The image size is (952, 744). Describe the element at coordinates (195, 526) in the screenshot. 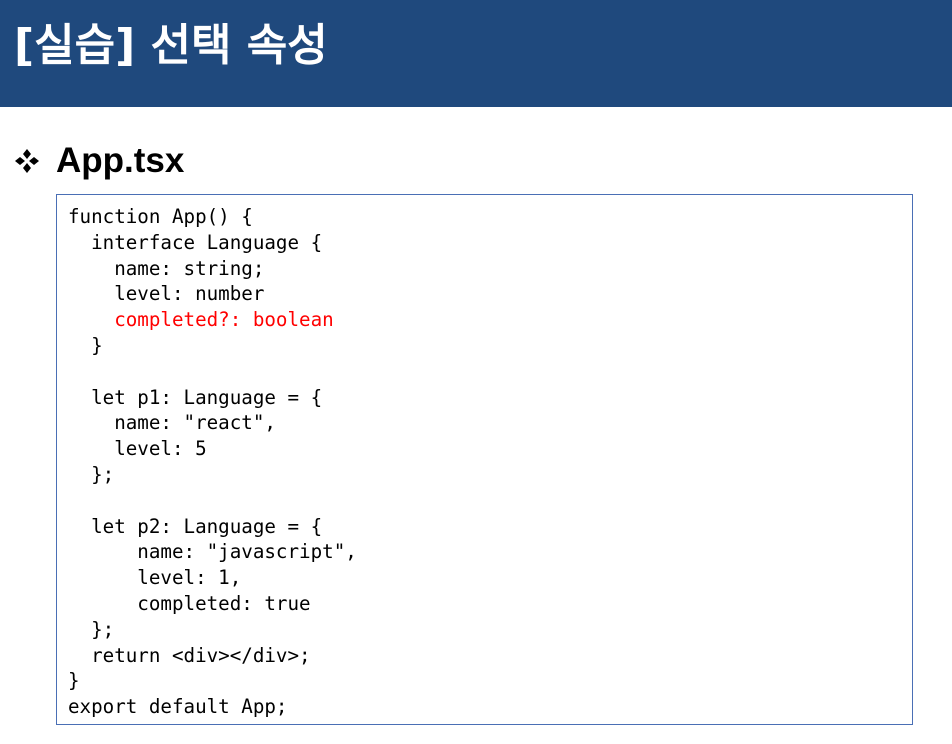

I see `code-line: let p2: Language = {` at that location.